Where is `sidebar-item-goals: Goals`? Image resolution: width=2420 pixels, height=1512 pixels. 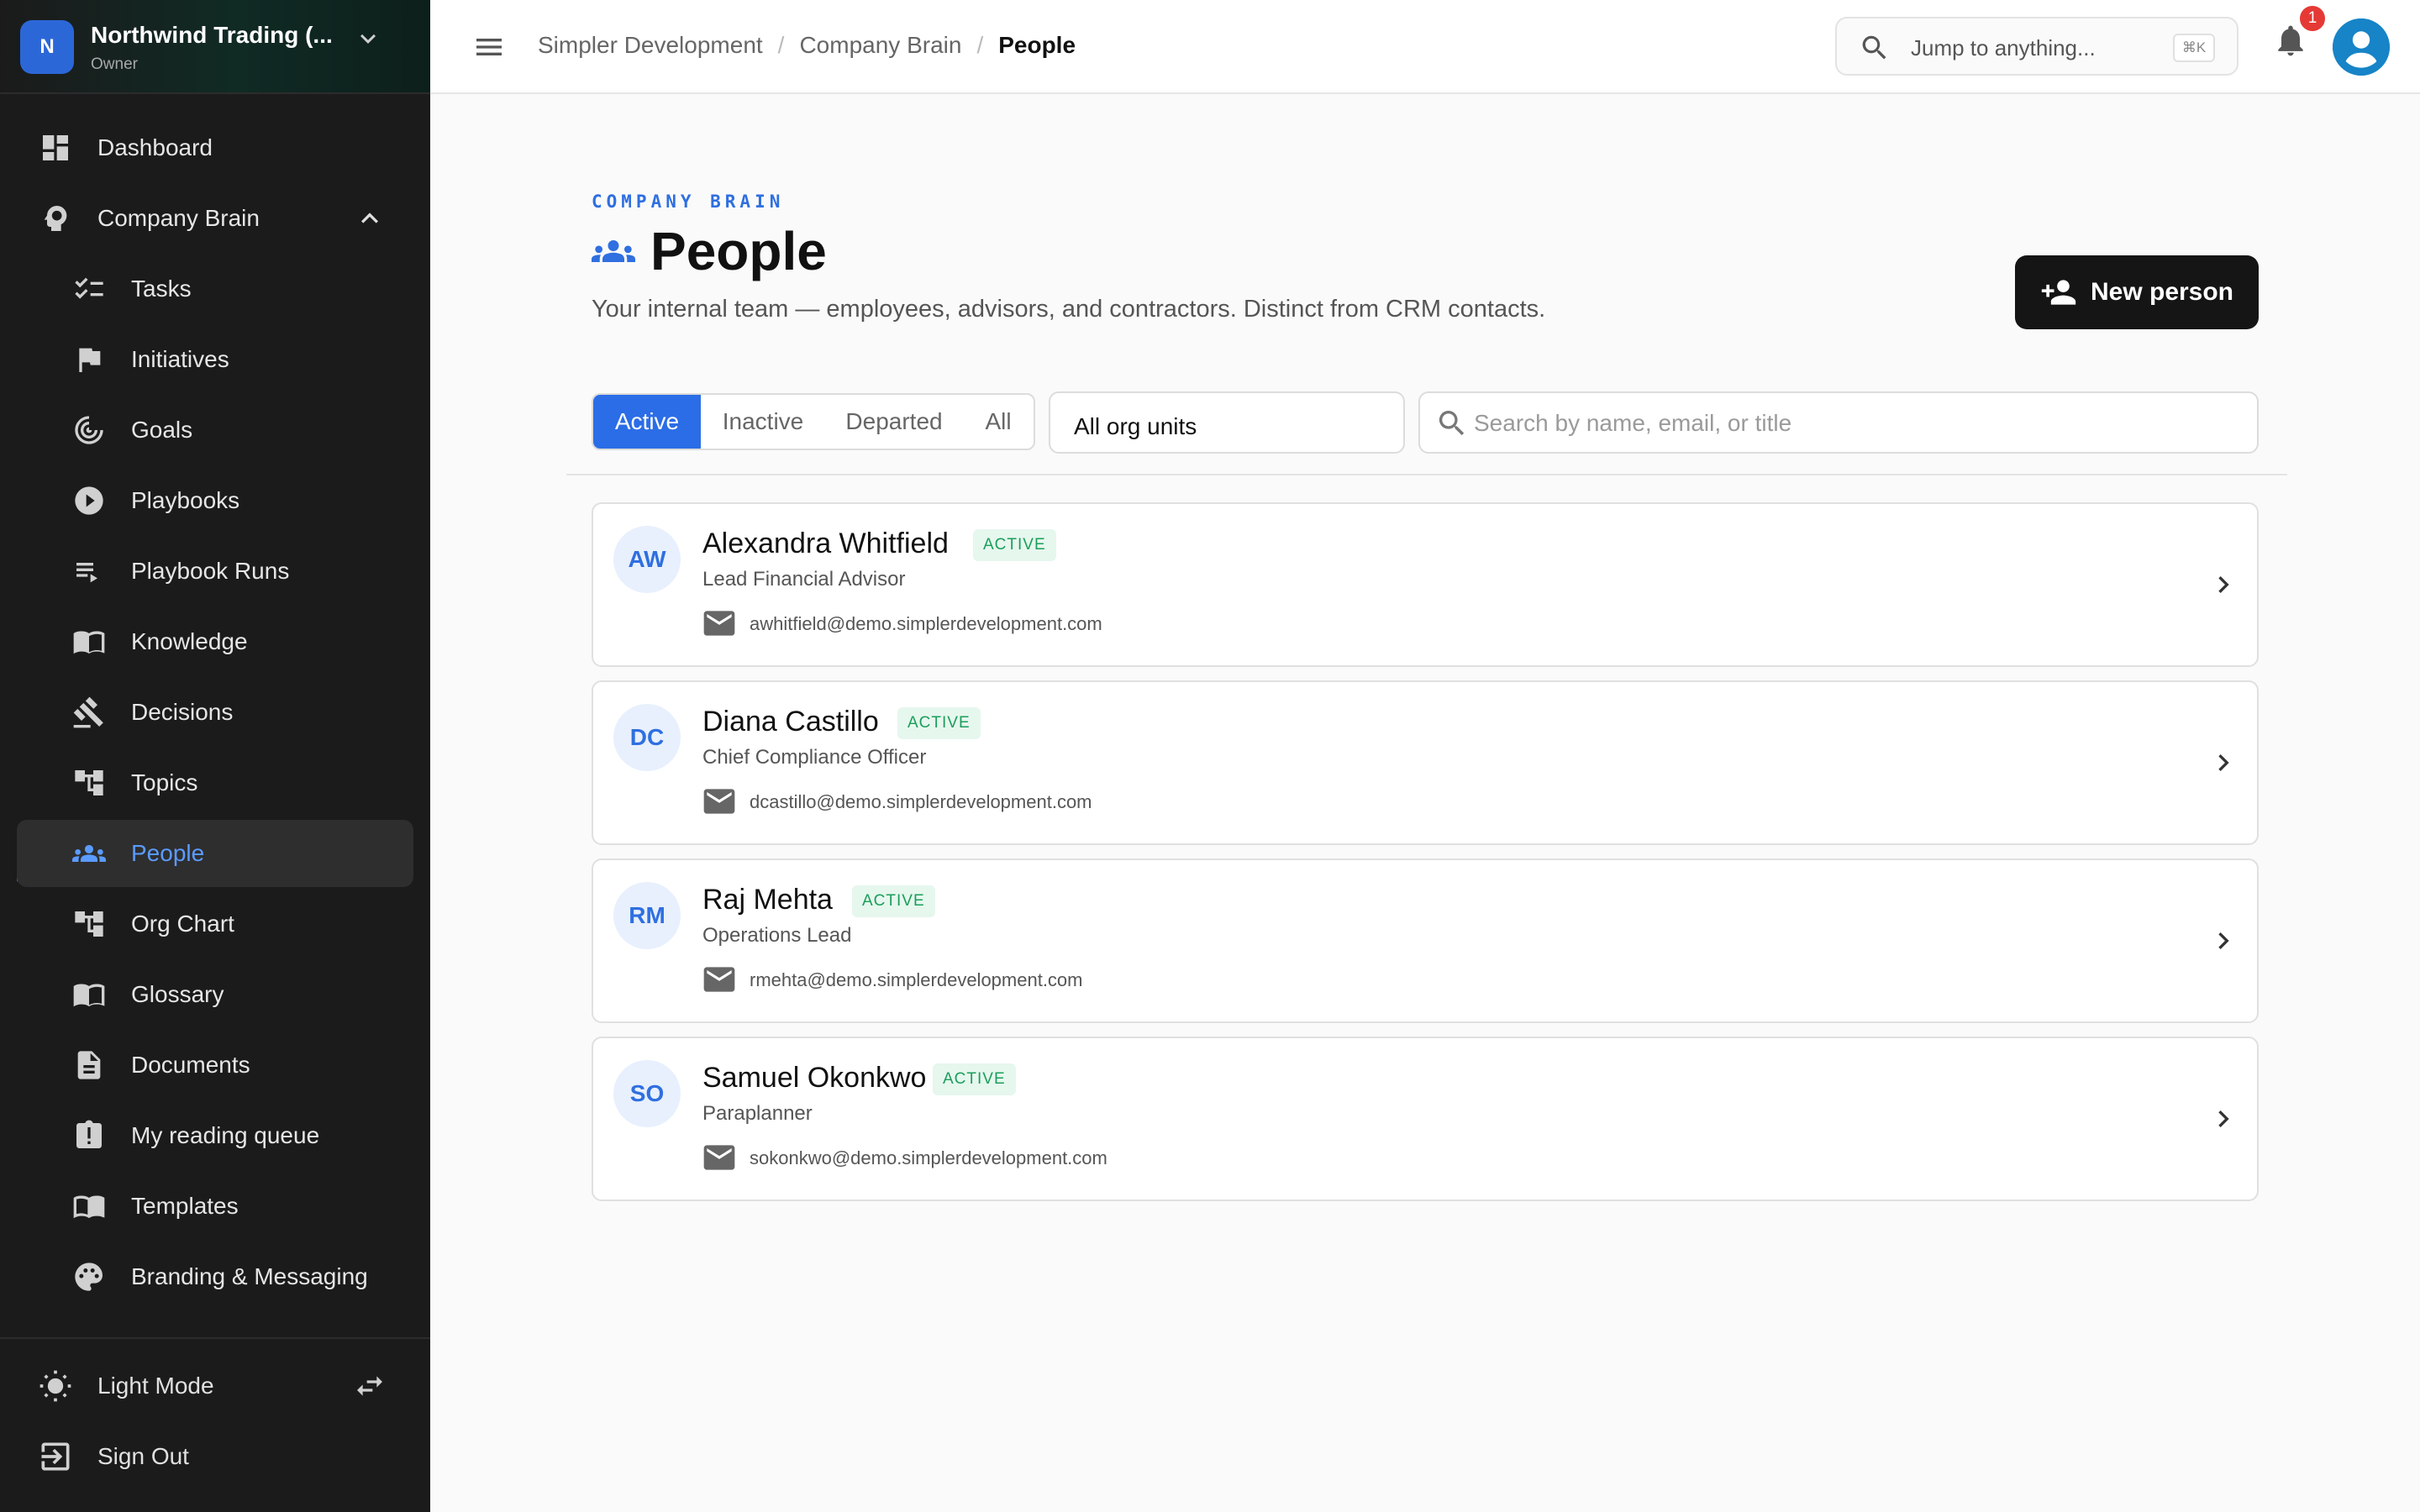
sidebar-item-goals: Goals is located at coordinates (215, 430).